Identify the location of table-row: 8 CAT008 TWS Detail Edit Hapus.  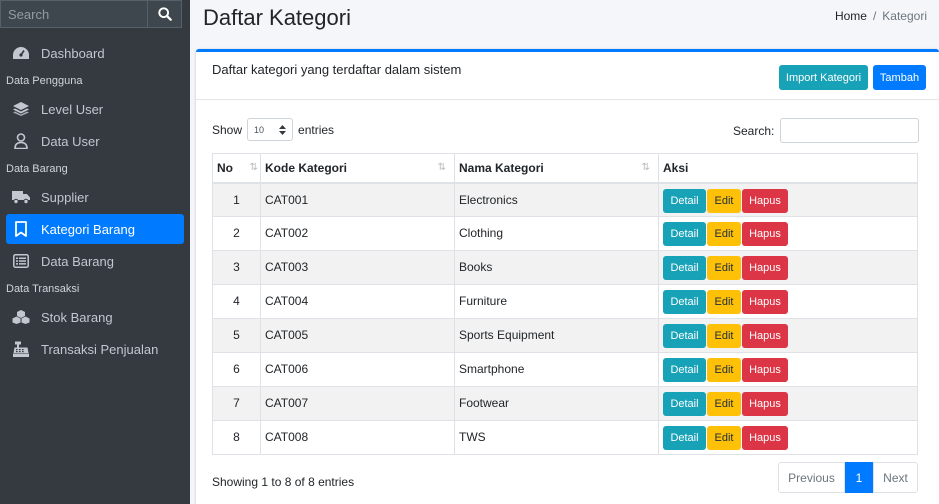
(565, 437).